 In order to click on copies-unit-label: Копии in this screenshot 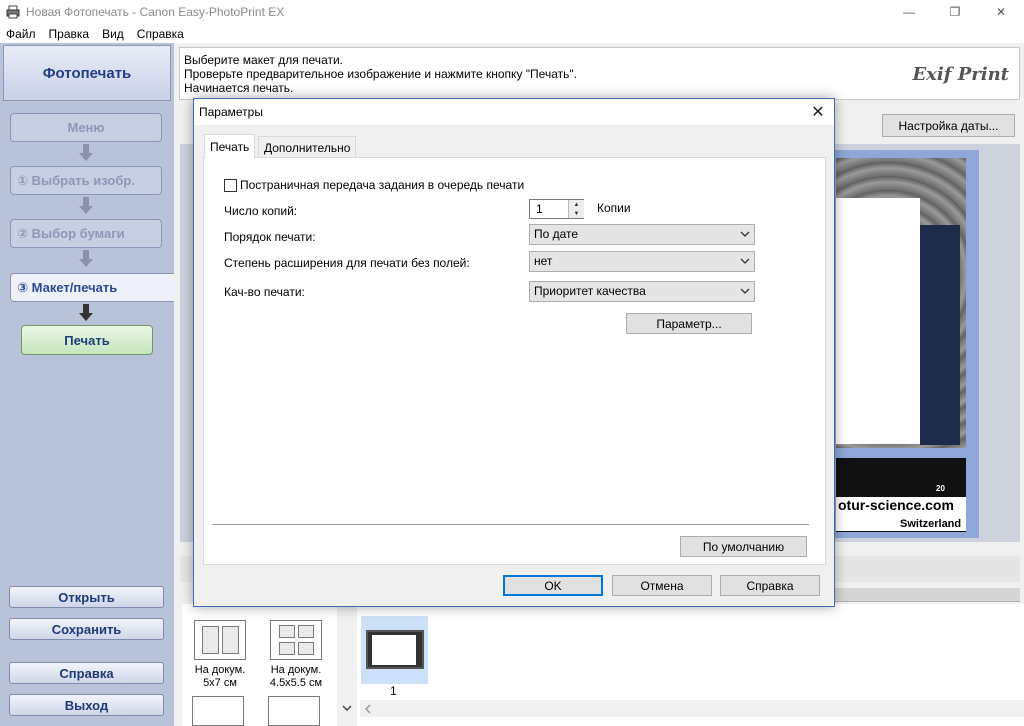, I will do `click(614, 208)`.